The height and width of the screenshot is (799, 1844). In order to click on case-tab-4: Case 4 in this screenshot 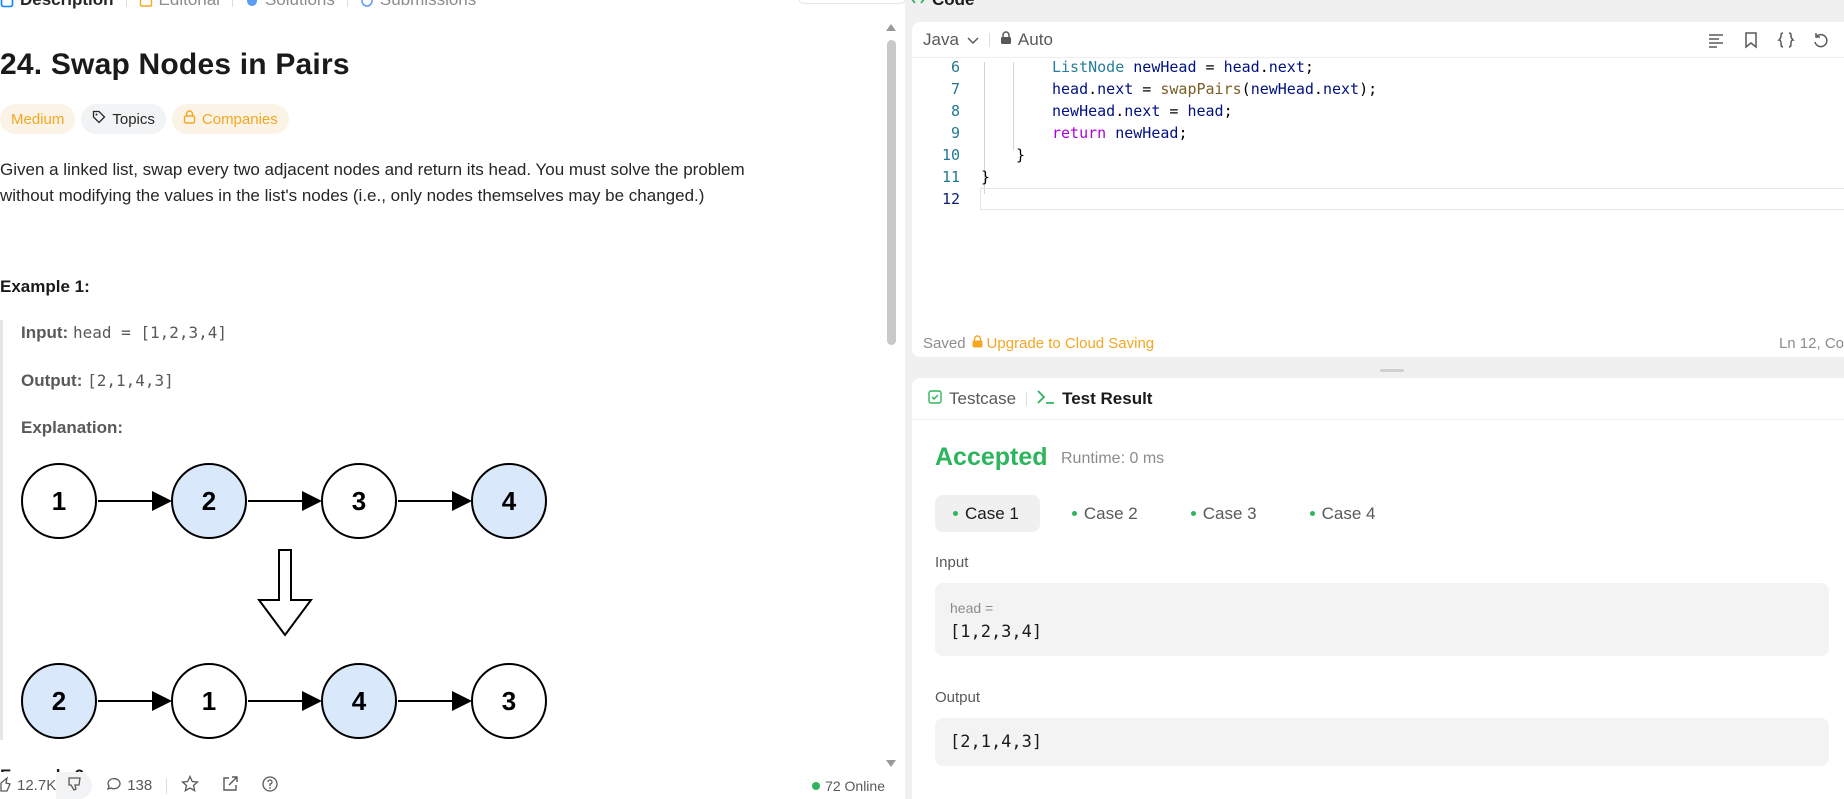, I will do `click(1344, 513)`.